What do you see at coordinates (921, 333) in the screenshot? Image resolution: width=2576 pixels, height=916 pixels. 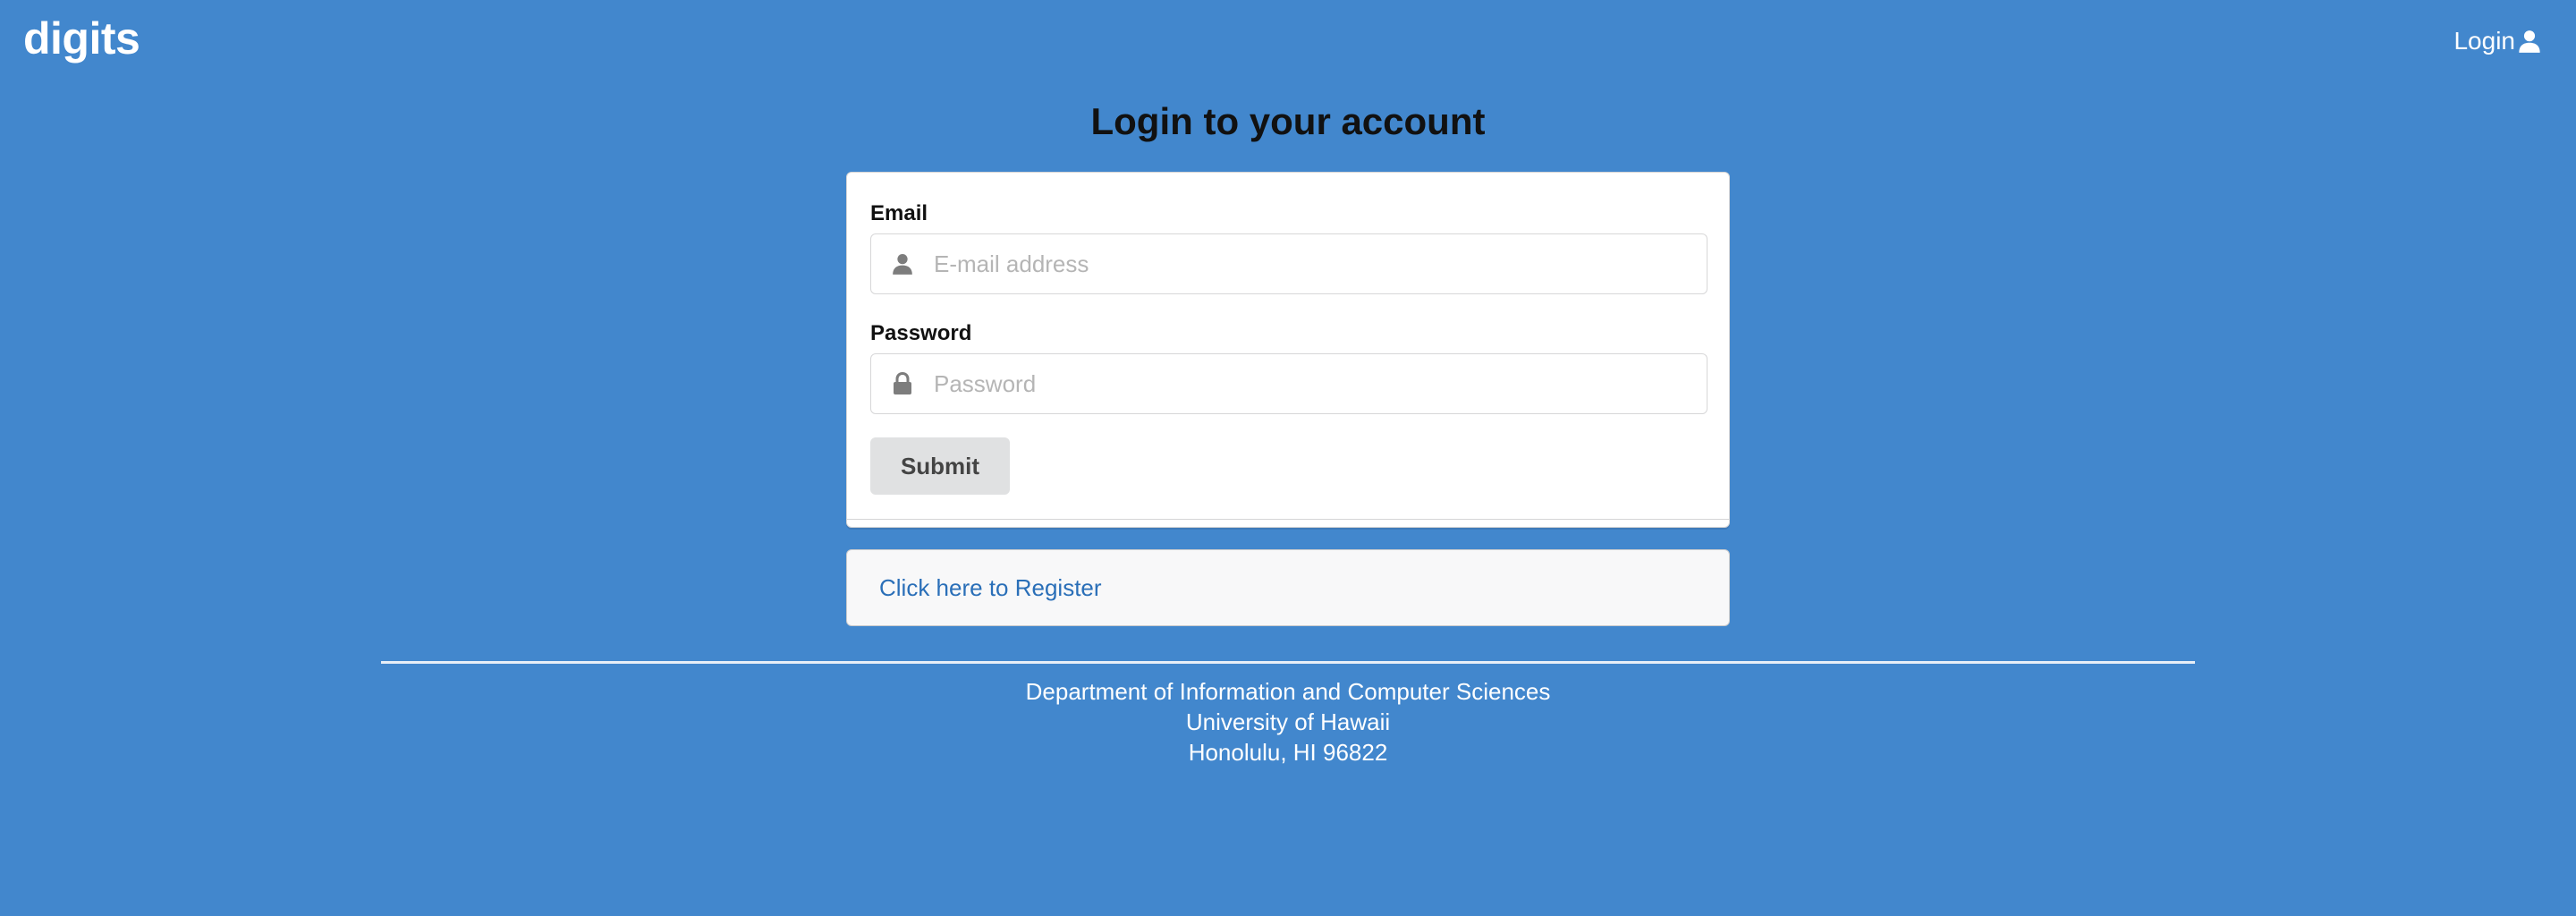 I see `password-label: Password` at bounding box center [921, 333].